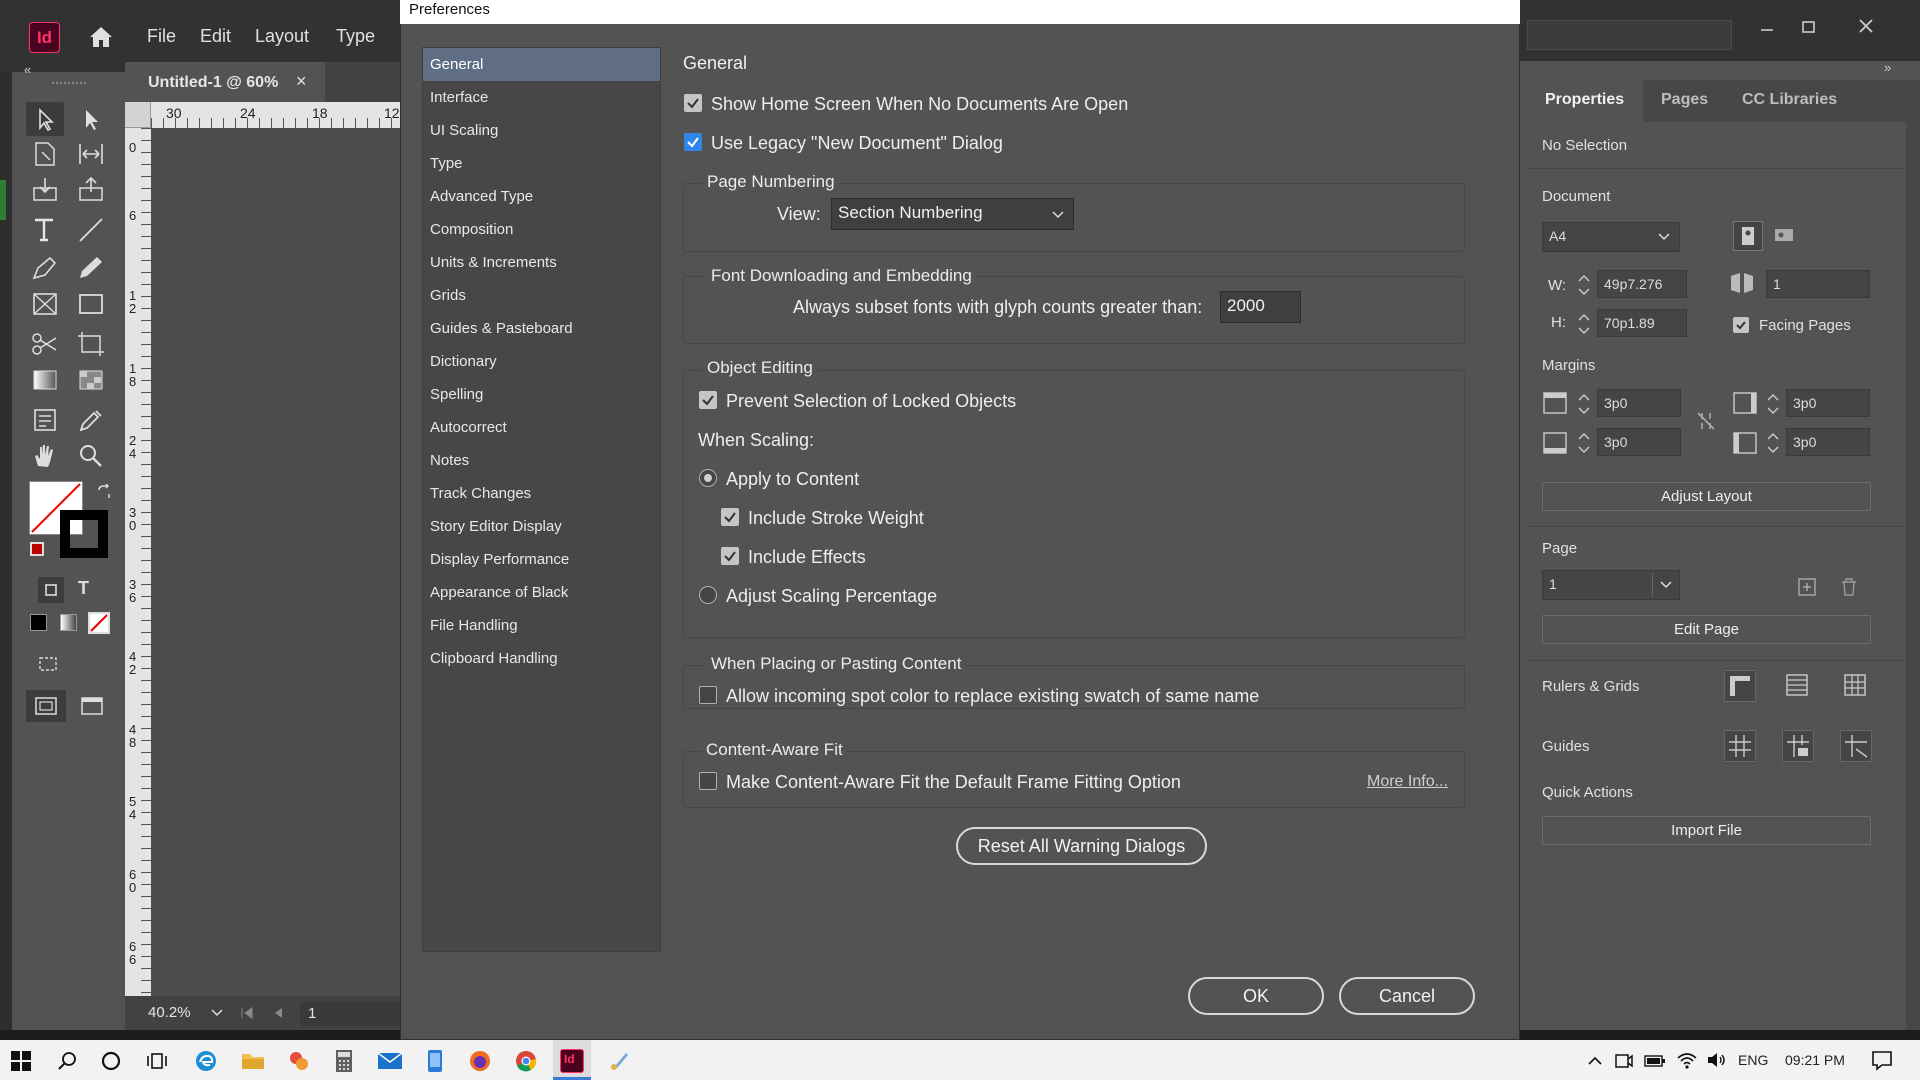  What do you see at coordinates (1611, 237) in the screenshot?
I see `document-preset-select: A4` at bounding box center [1611, 237].